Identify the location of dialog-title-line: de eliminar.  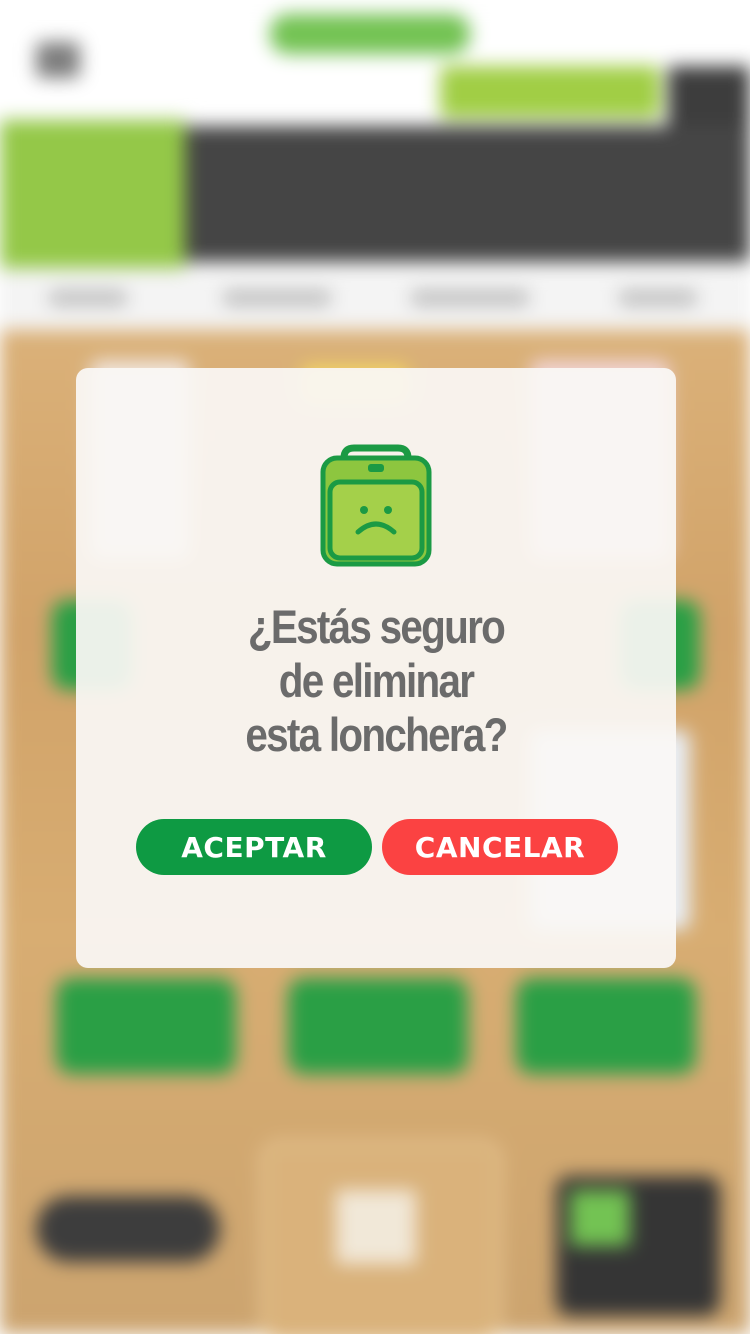
(376, 680).